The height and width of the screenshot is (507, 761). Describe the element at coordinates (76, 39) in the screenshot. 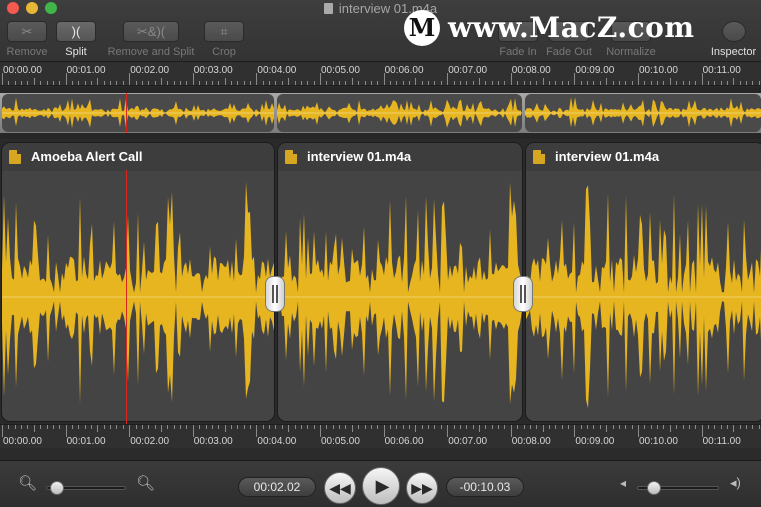

I see `split-button: )( Split` at that location.